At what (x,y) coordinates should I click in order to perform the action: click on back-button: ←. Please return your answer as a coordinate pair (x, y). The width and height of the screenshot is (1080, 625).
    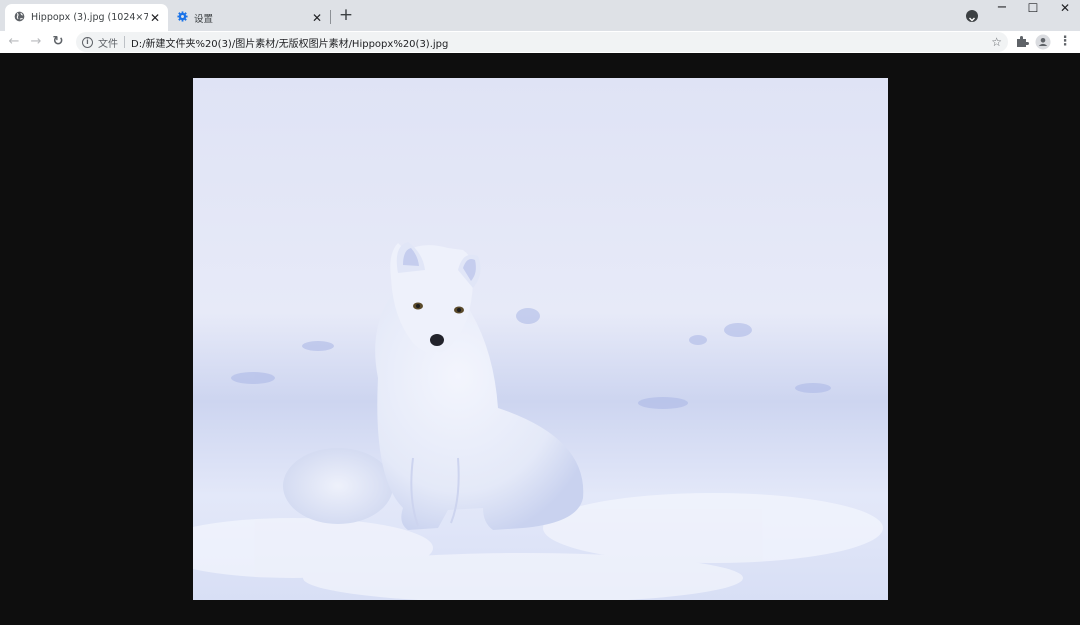
    Looking at the image, I should click on (14, 42).